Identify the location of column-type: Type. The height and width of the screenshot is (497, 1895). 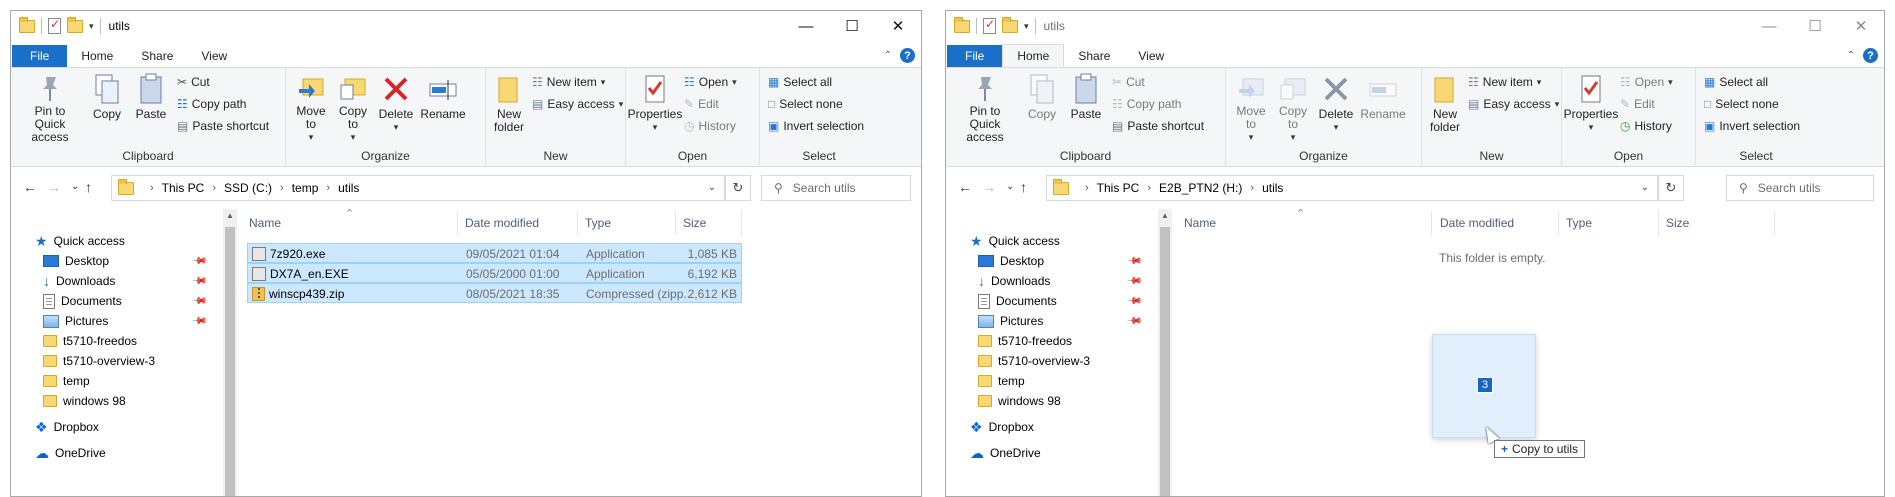
(598, 223).